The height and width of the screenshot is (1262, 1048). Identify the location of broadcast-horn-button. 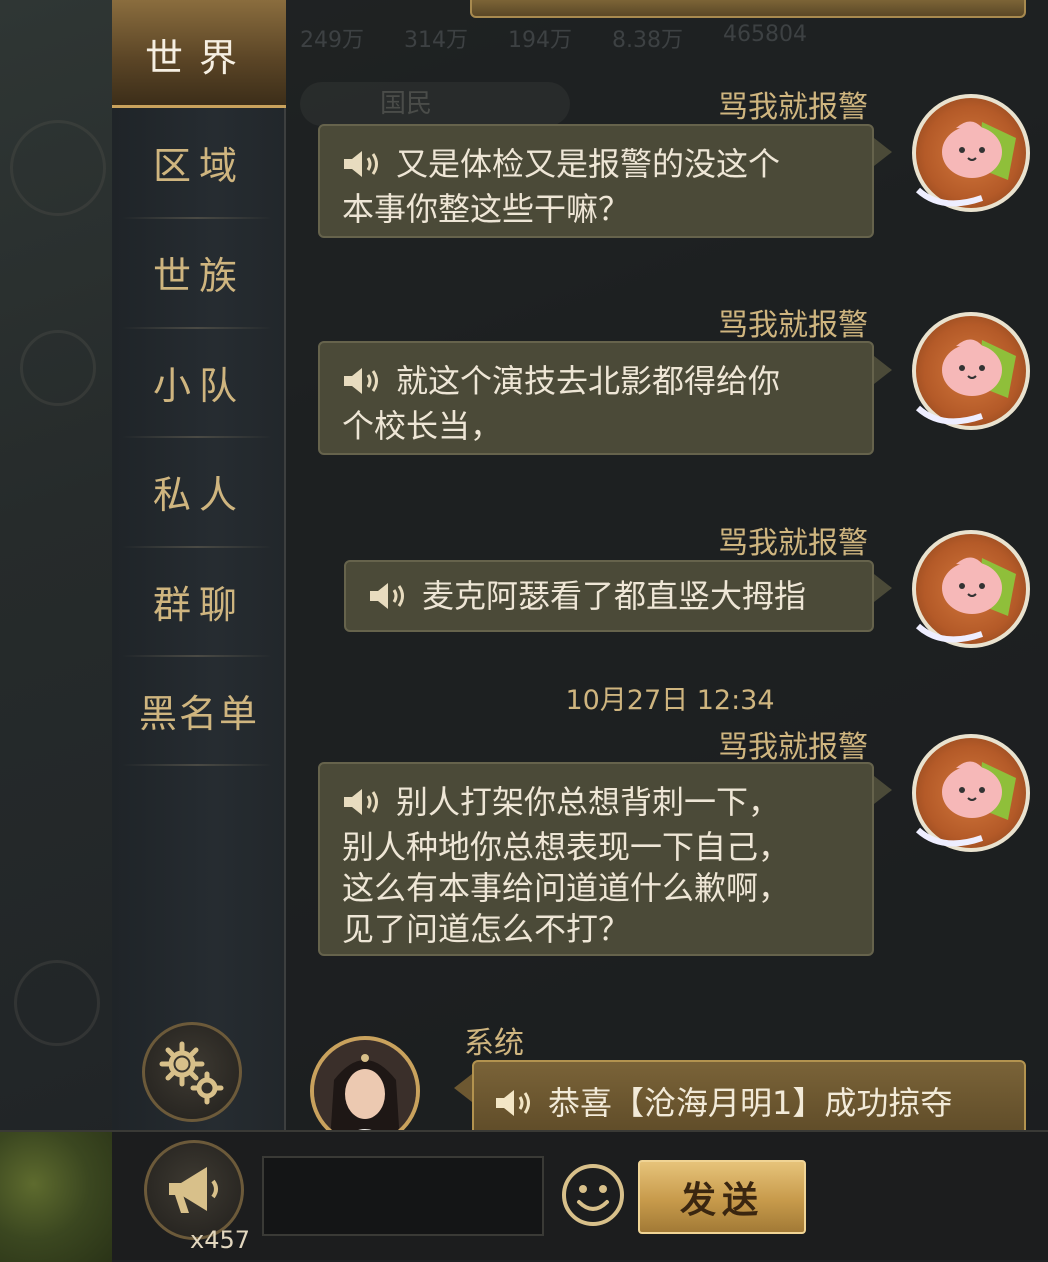
(194, 1190).